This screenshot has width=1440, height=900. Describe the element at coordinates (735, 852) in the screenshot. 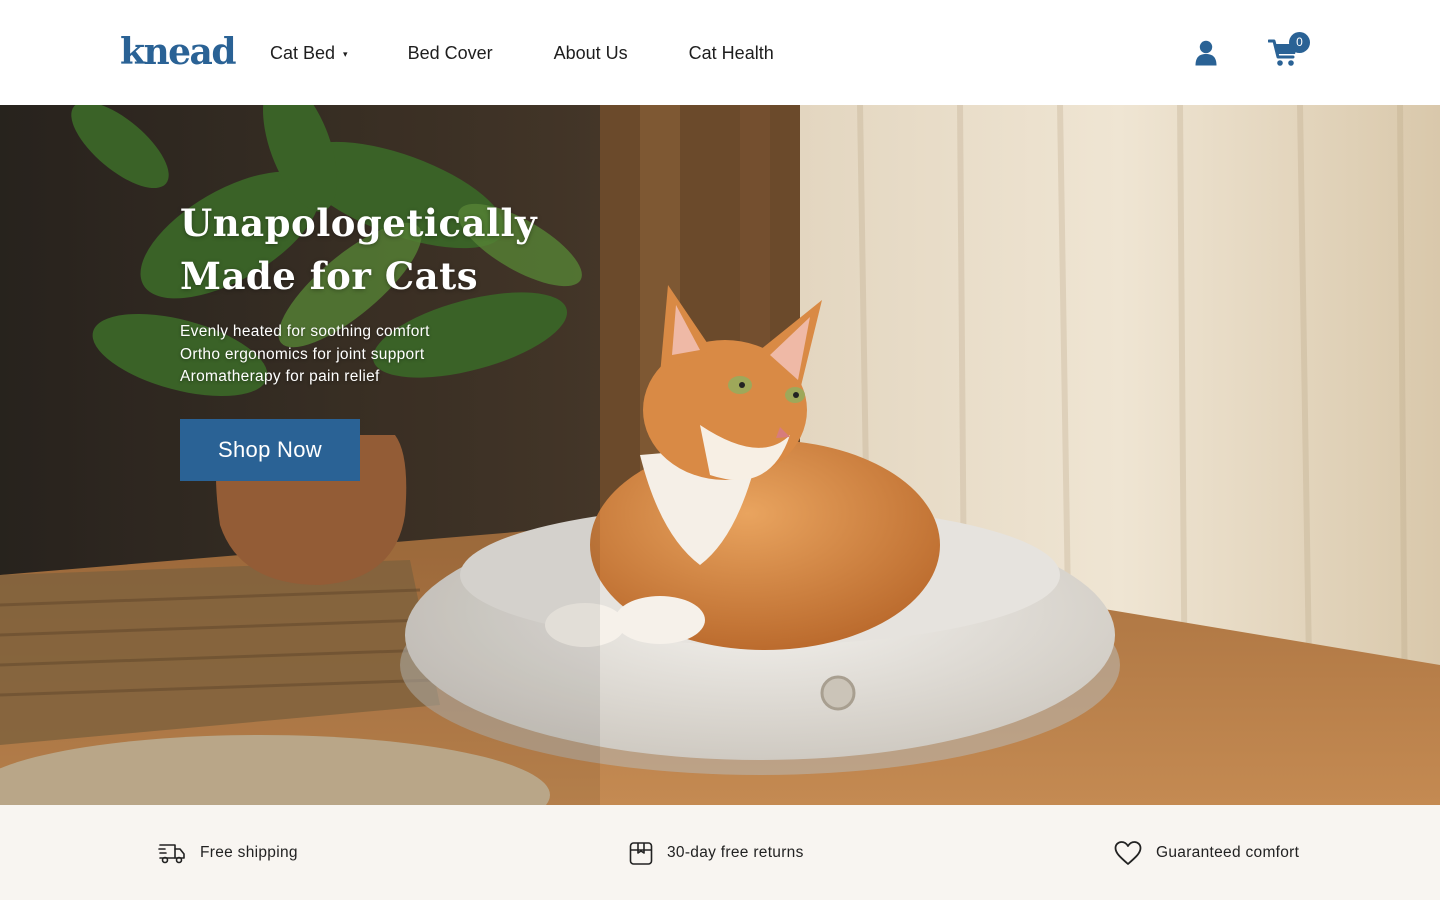

I see `perk-label: 30-day free returns` at that location.